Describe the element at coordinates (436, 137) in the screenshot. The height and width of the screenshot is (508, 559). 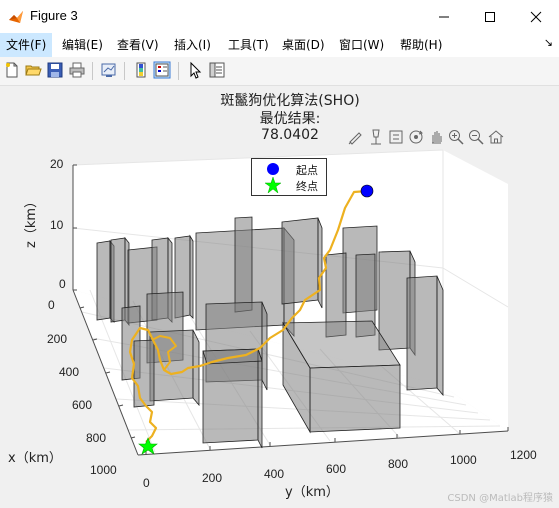
I see `pan-icon` at that location.